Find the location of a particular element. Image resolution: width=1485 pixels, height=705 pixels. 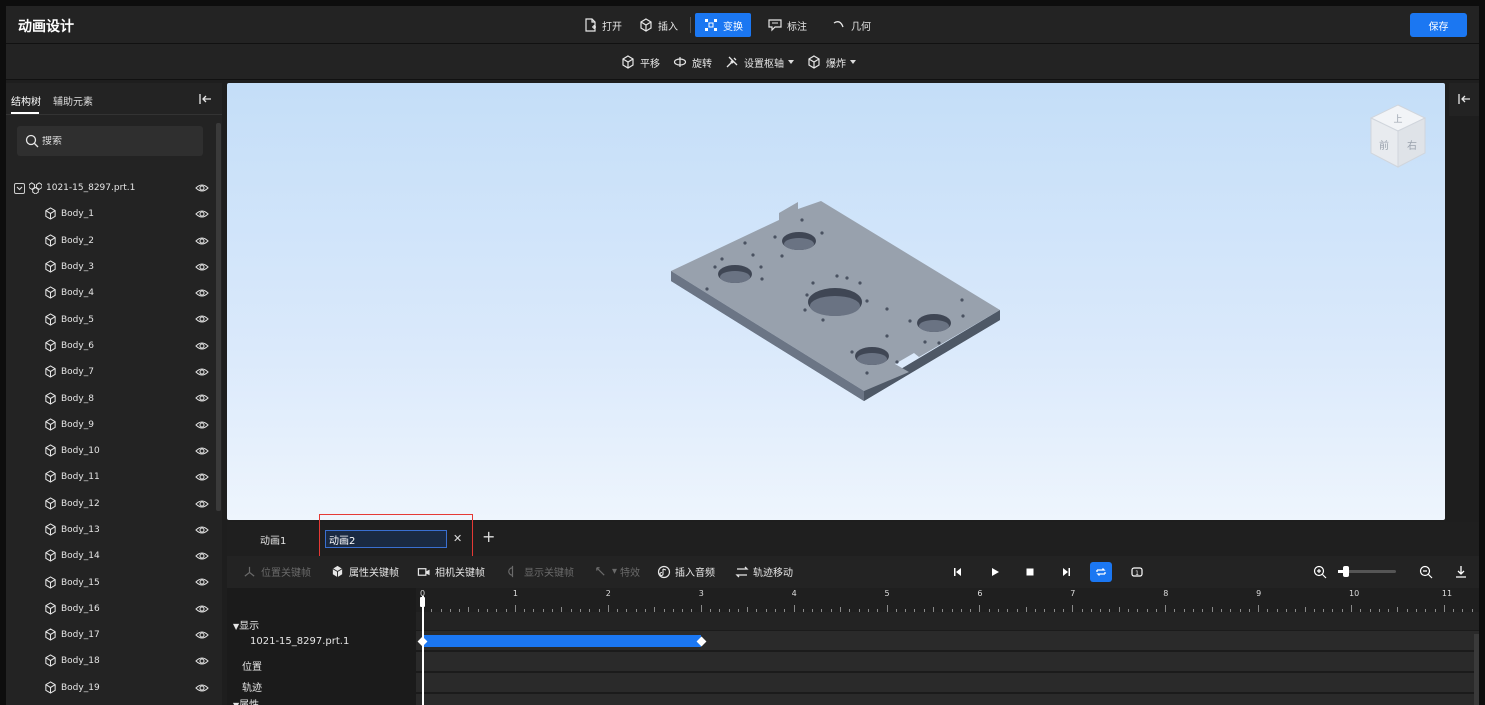

keyframe-segment is located at coordinates (561, 641).